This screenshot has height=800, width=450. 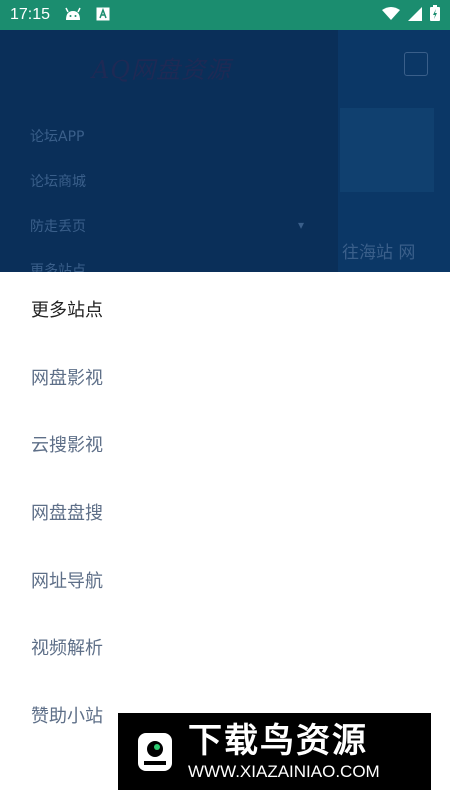 I want to click on menu-item-netdisk-search: 网盘盘搜, so click(x=67, y=512).